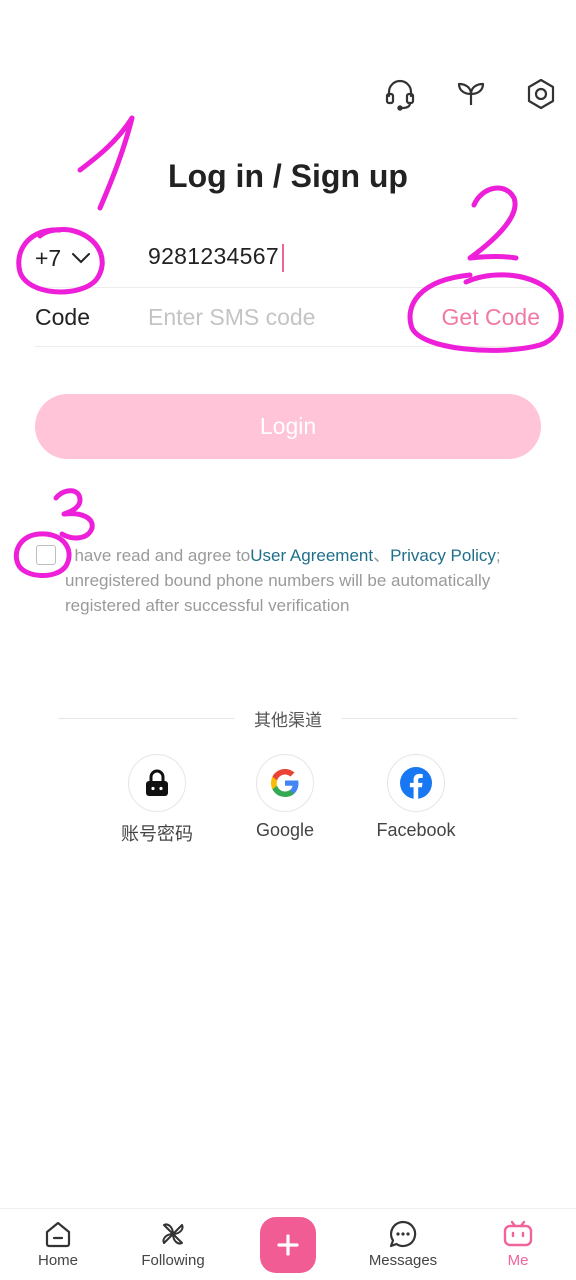 The height and width of the screenshot is (1280, 576). Describe the element at coordinates (213, 256) in the screenshot. I see `phone-input: 9281234567` at that location.